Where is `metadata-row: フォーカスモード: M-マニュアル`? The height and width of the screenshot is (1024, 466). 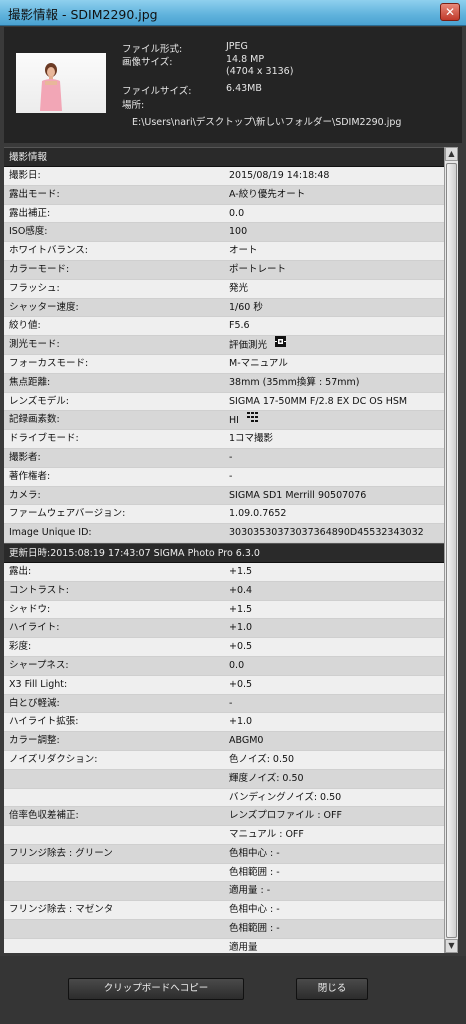
metadata-row: フォーカスモード: M-マニュアル is located at coordinates (224, 364).